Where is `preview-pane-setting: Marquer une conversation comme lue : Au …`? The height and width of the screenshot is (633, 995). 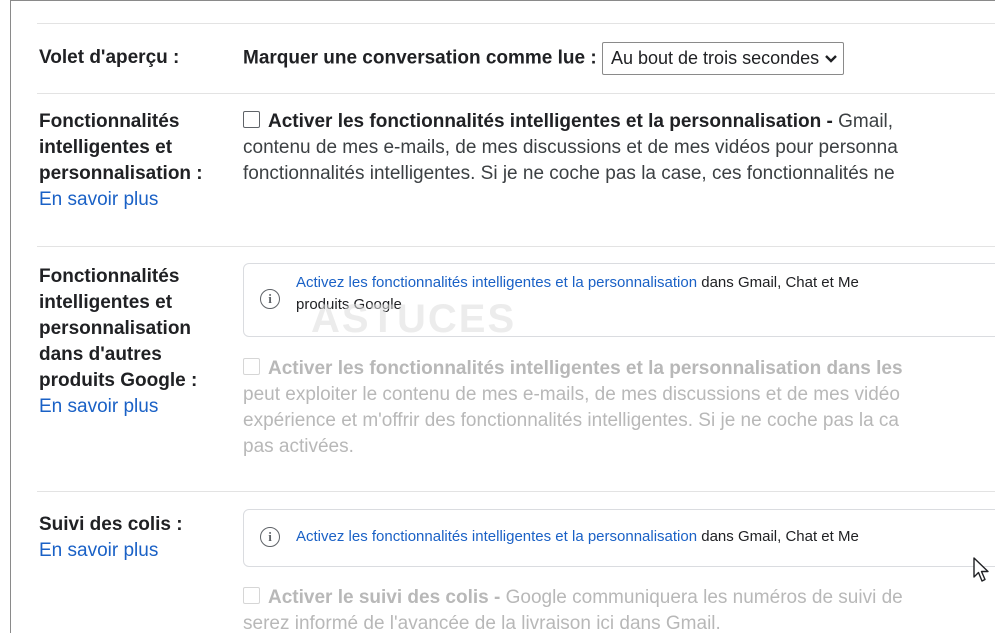
preview-pane-setting: Marquer une conversation comme lue : Au … is located at coordinates (619, 58).